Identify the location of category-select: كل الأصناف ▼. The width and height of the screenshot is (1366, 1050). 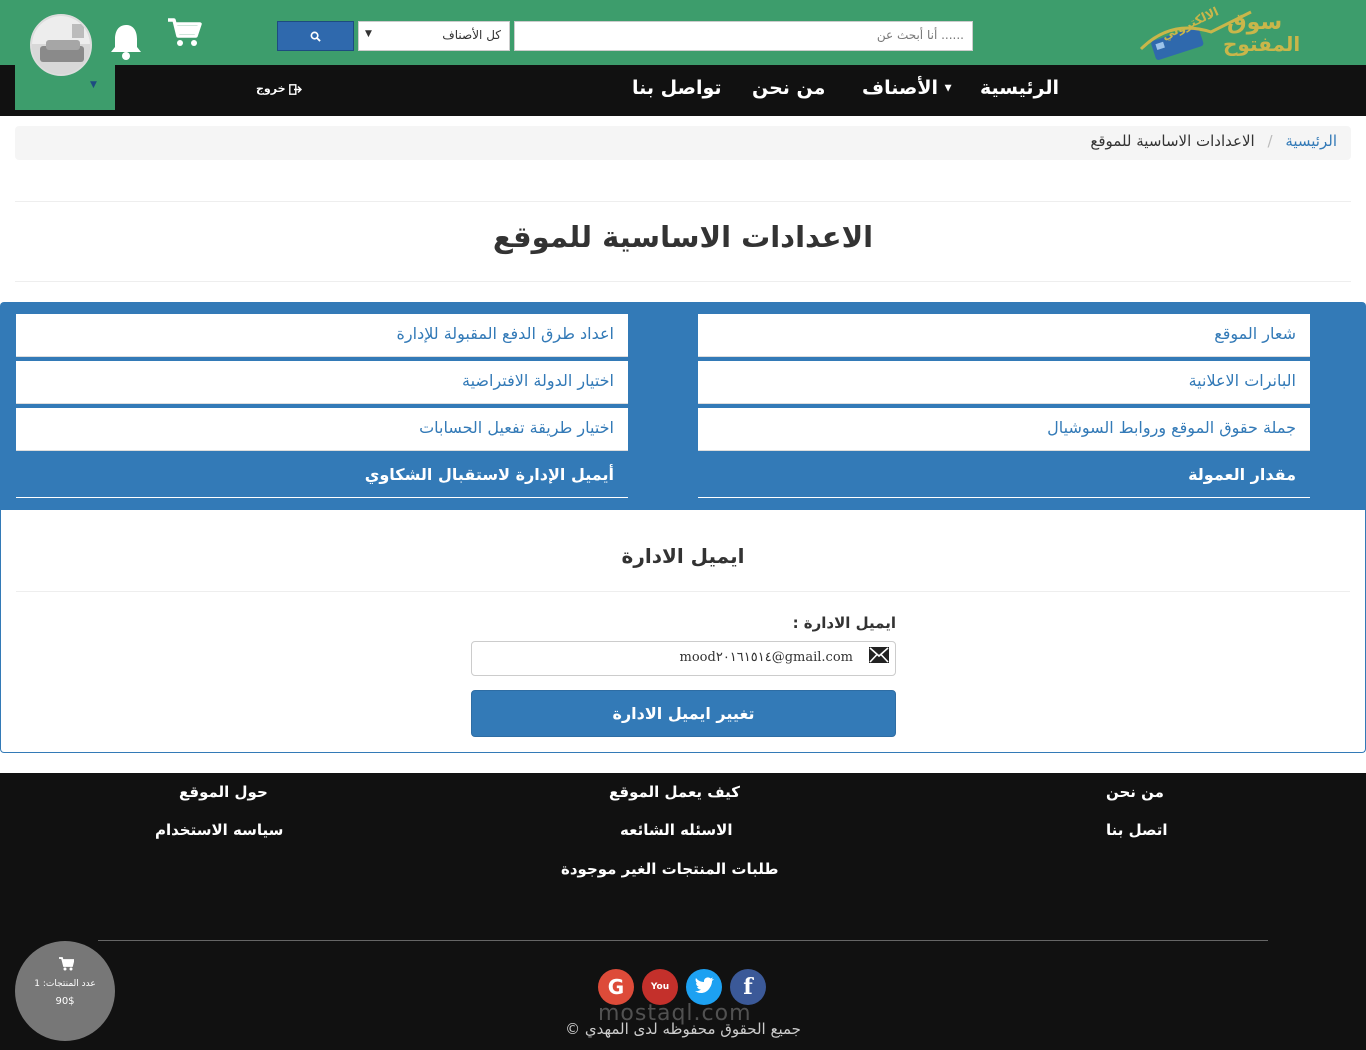
(434, 36).